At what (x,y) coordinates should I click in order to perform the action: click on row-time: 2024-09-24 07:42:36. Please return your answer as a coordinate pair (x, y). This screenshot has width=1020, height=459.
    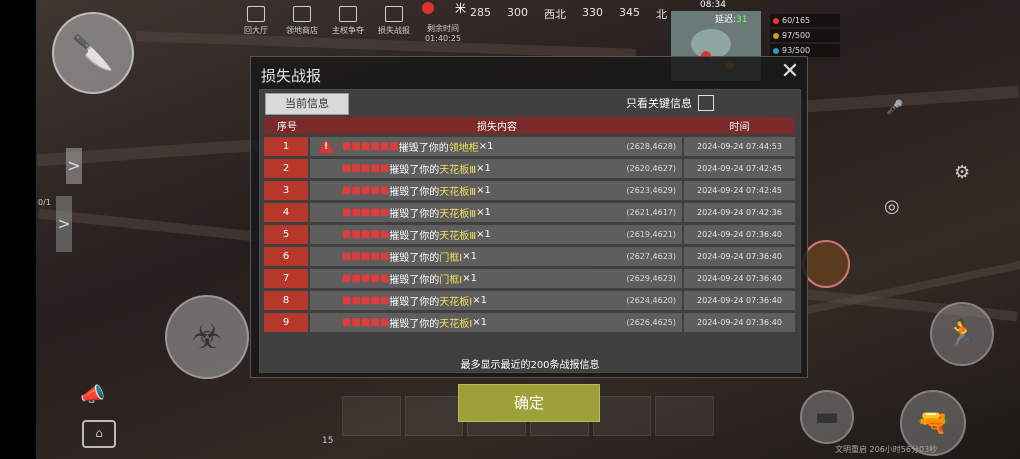
    Looking at the image, I should click on (739, 212).